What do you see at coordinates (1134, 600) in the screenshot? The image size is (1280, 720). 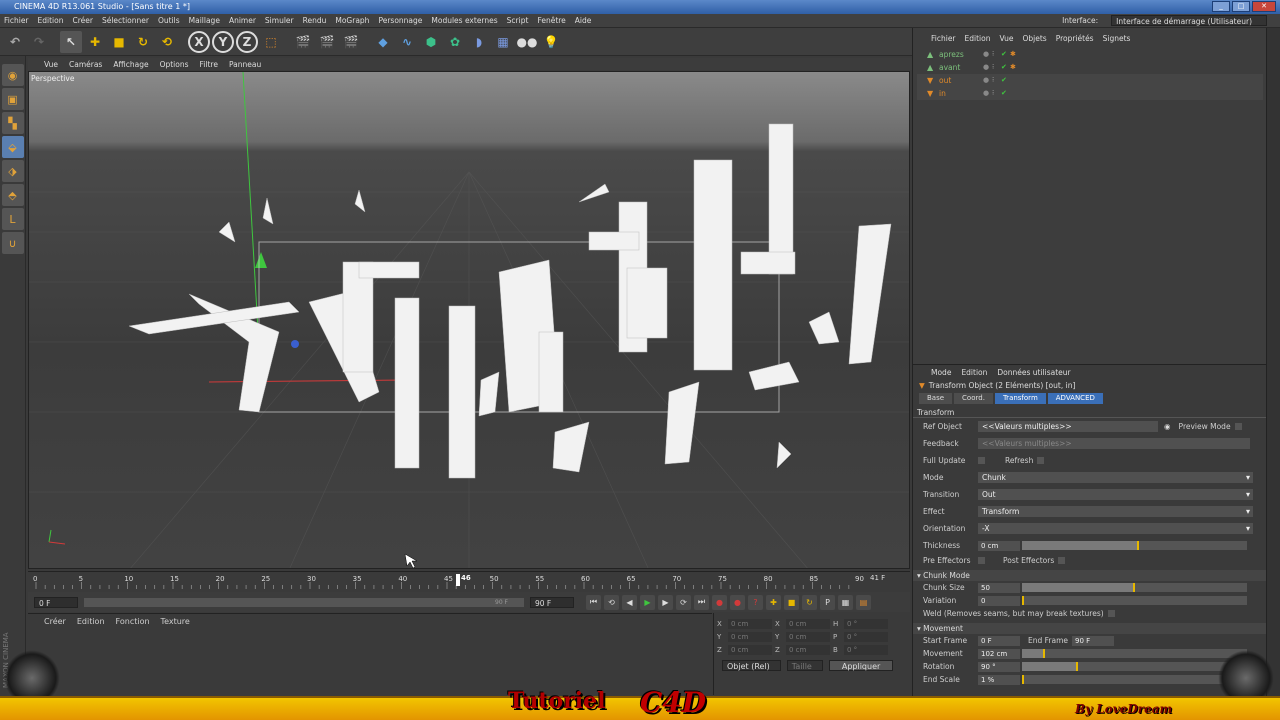 I see `variation-slider` at bounding box center [1134, 600].